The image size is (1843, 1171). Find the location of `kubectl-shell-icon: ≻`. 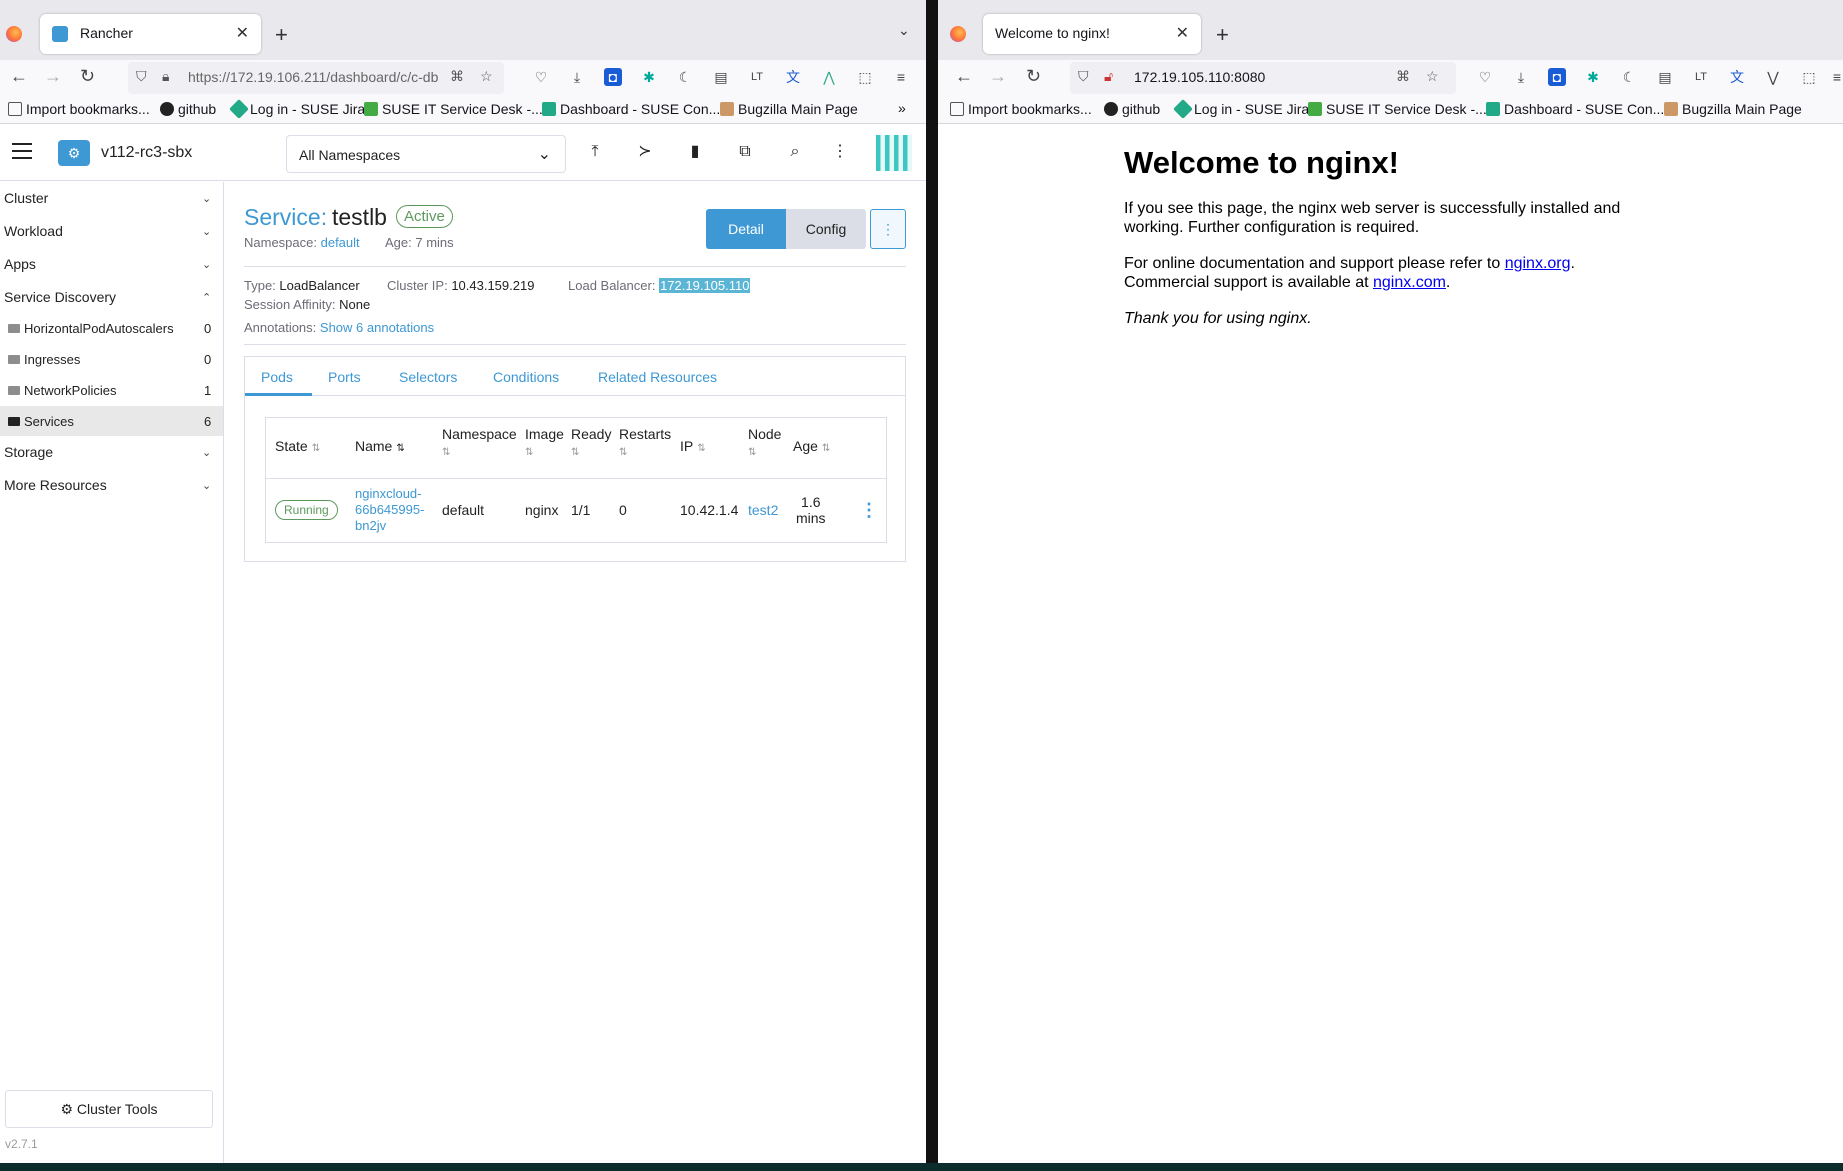

kubectl-shell-icon: ≻ is located at coordinates (645, 152).